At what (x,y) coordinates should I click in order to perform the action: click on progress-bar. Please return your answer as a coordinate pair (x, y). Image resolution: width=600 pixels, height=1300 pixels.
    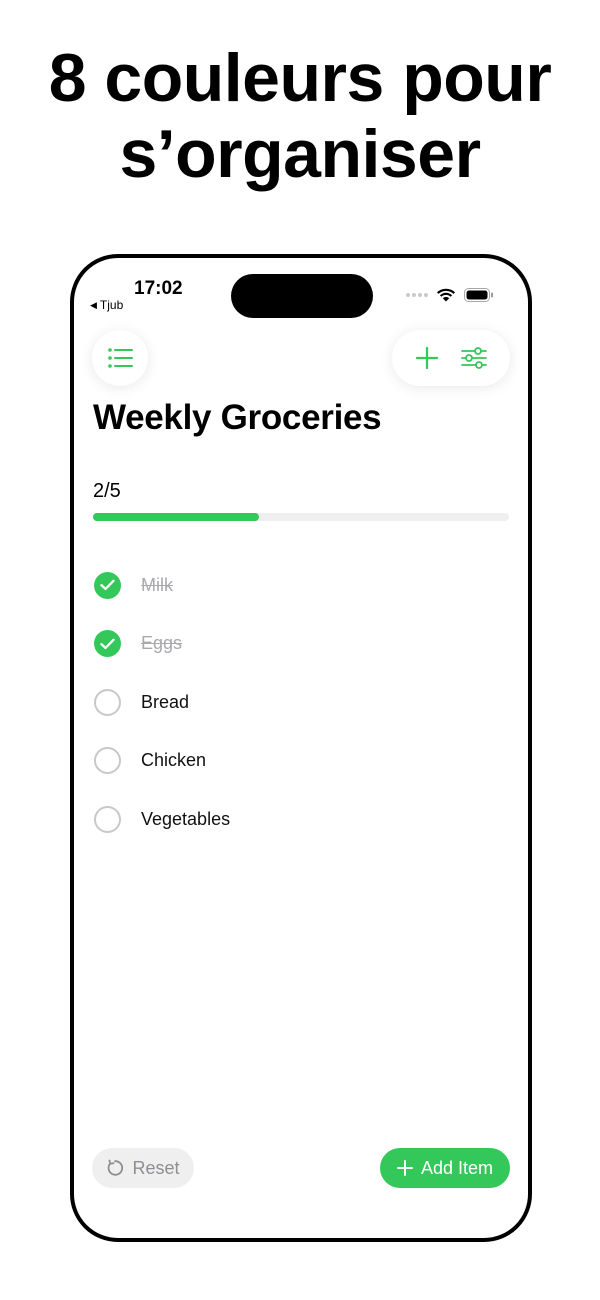
    Looking at the image, I should click on (301, 517).